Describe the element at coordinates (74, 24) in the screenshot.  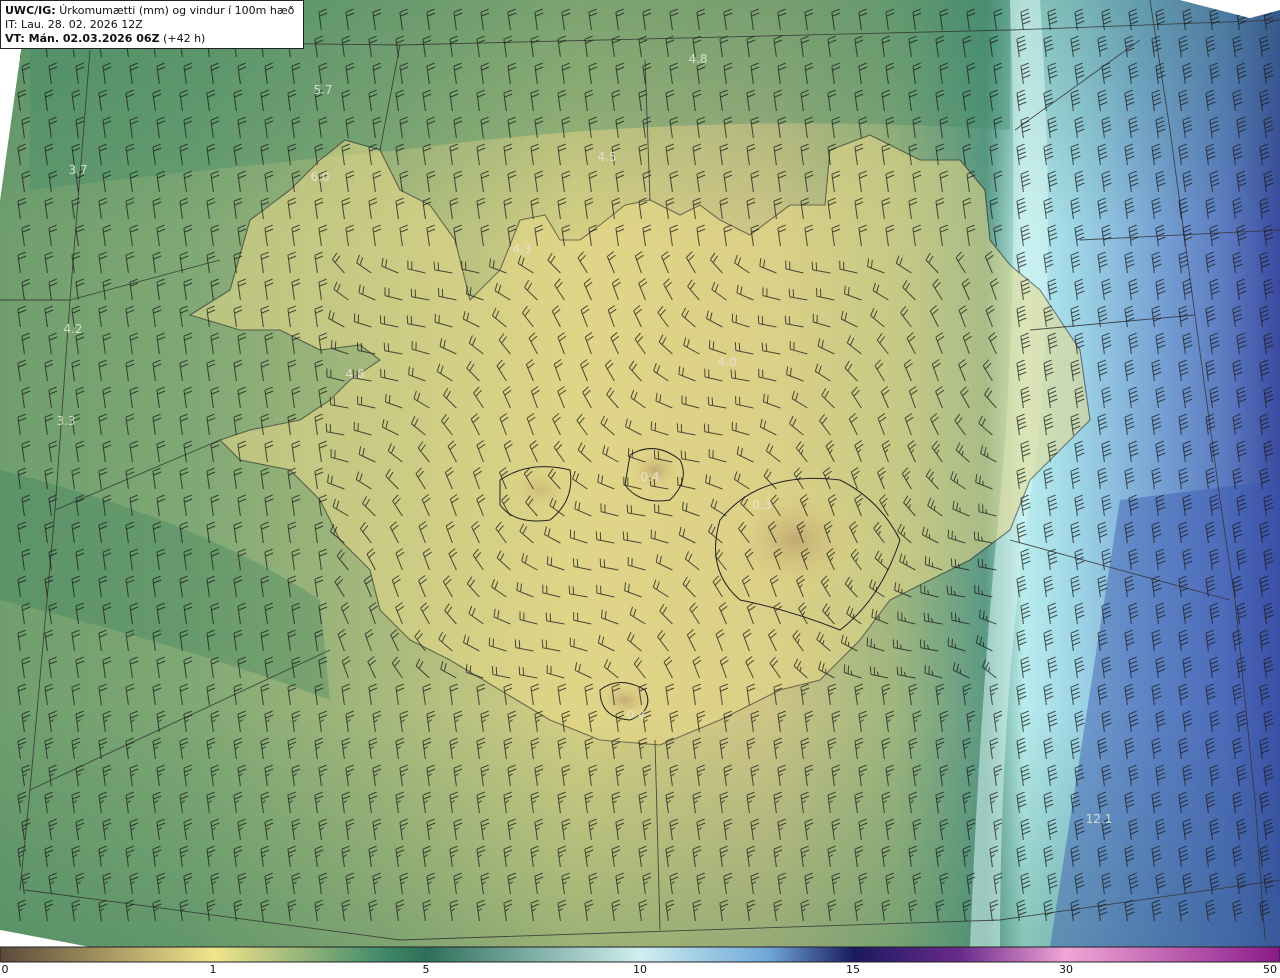
I see `initial-time: IT: Lau. 28. 02. 2026 12Z` at that location.